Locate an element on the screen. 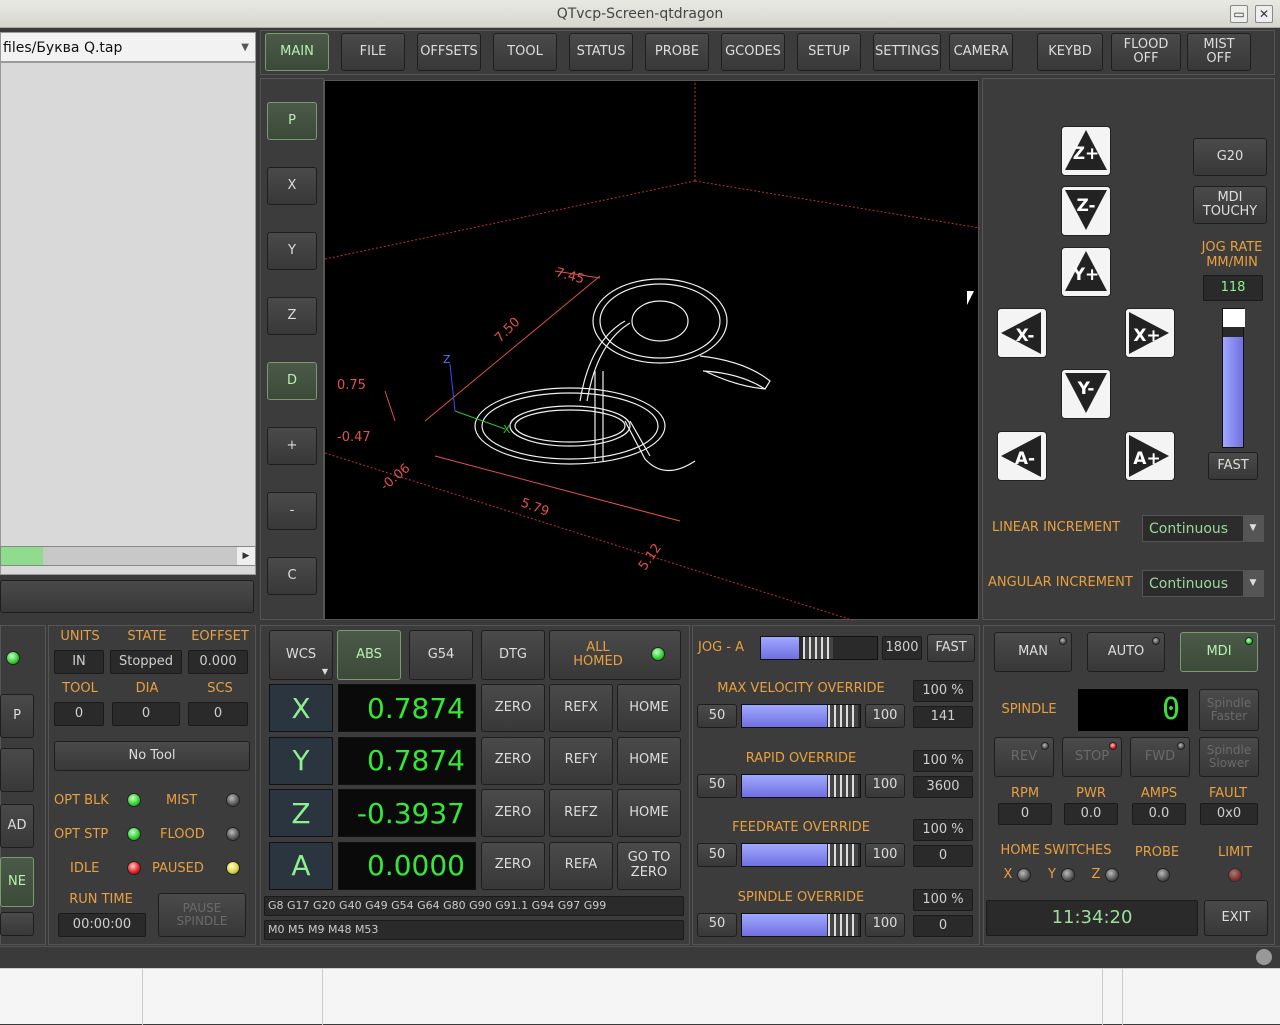 This screenshot has width=1280, height=1025. jog-z-minus-button: Z- is located at coordinates (1086, 211).